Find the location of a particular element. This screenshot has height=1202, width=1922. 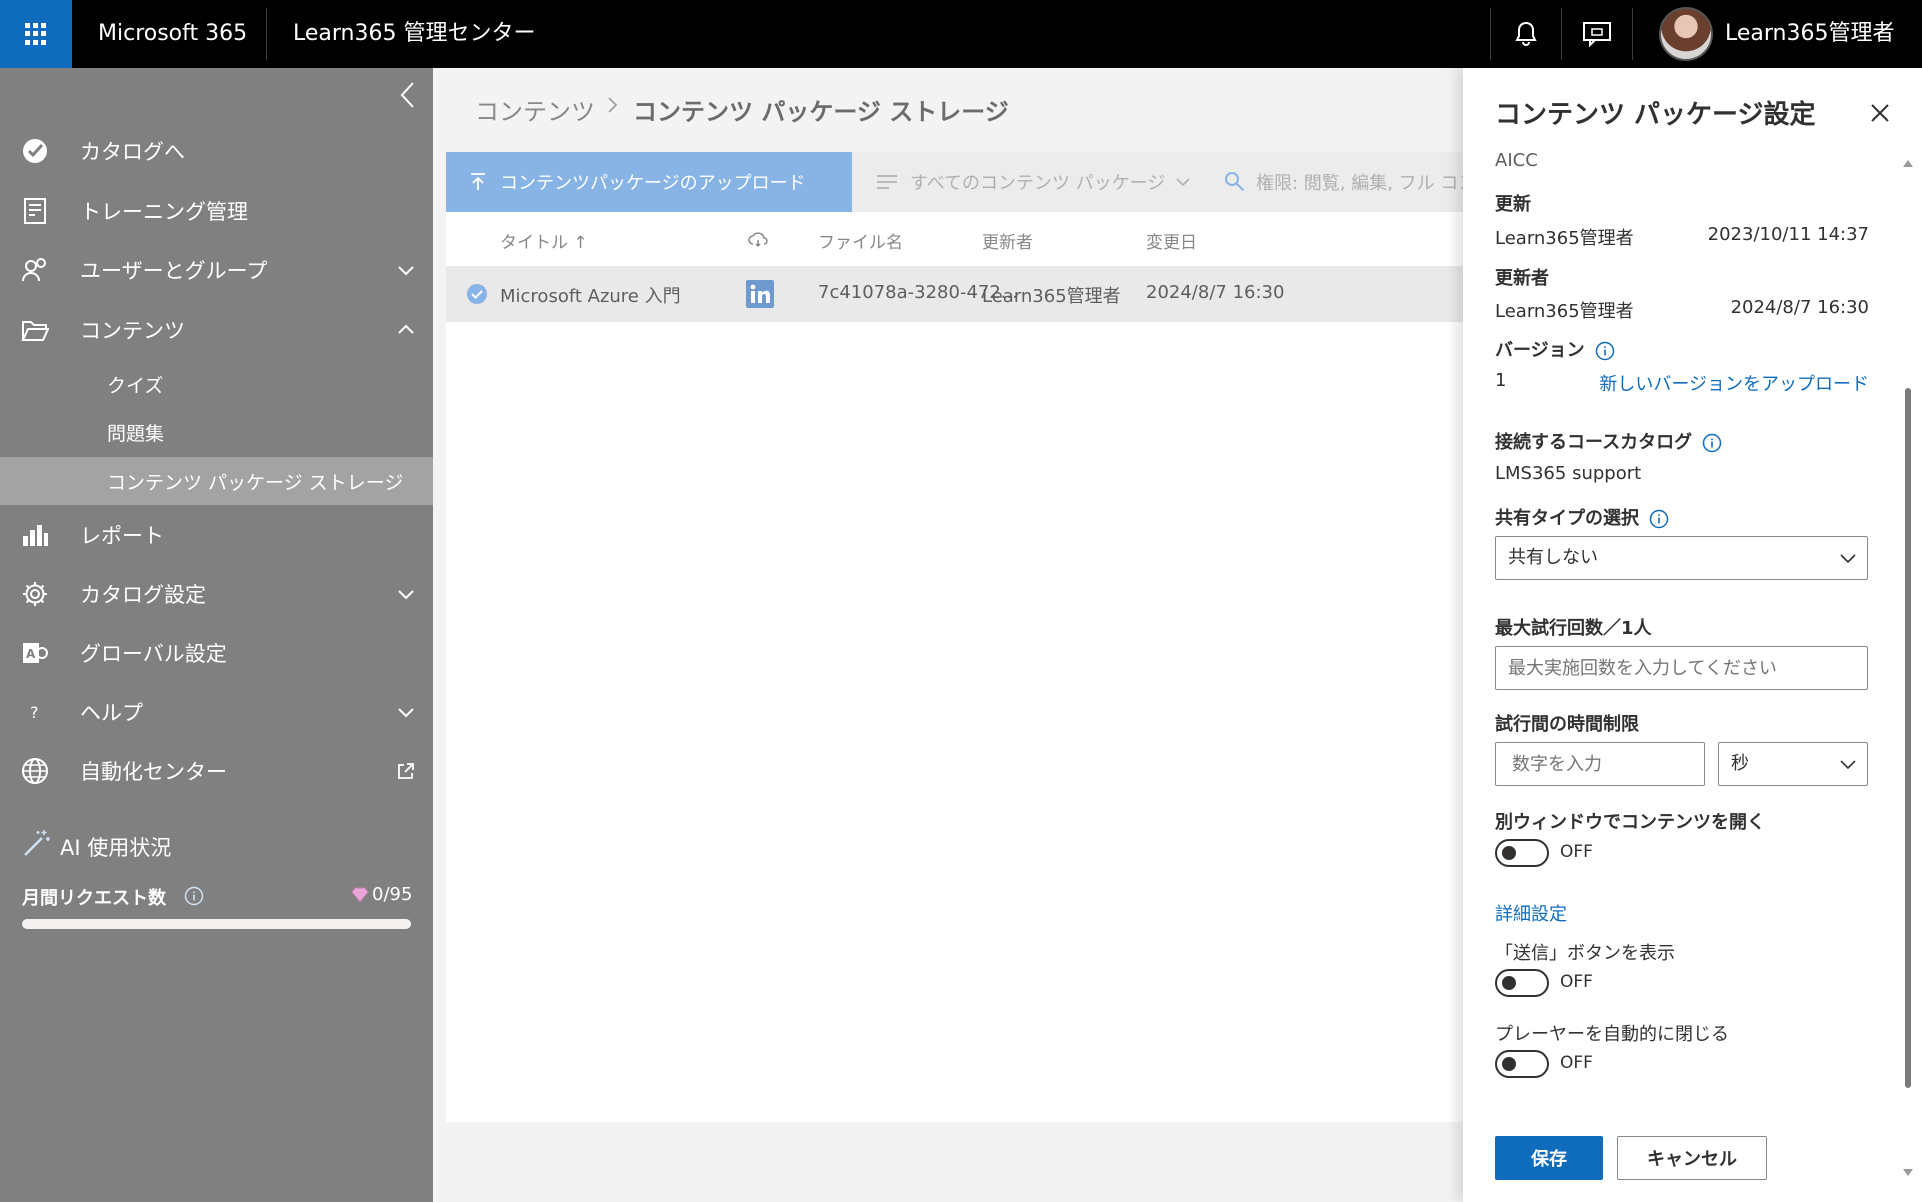

requests-progress-bar is located at coordinates (216, 924).